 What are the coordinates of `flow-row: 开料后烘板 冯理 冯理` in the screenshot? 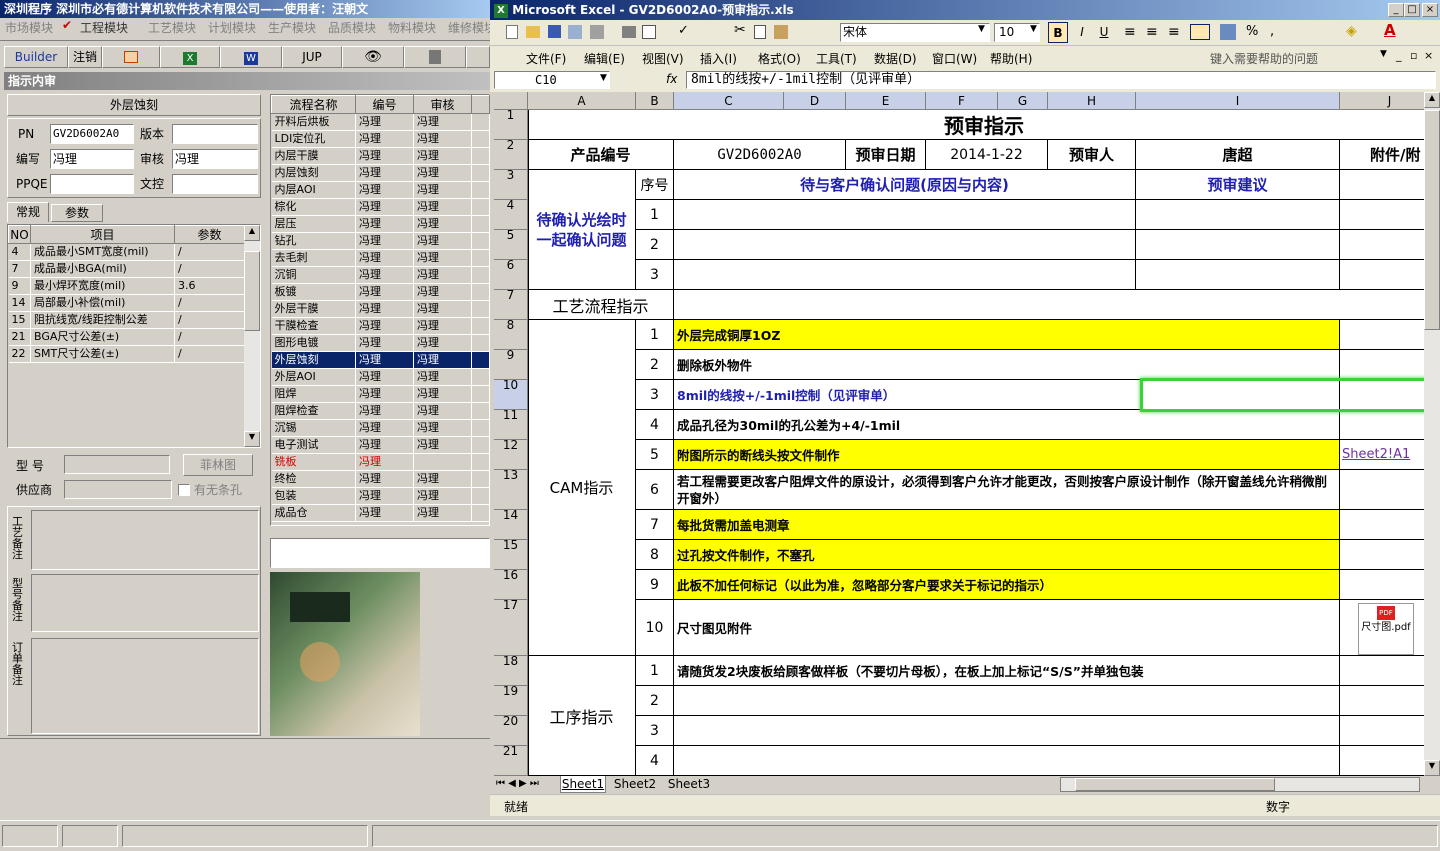 It's located at (380, 122).